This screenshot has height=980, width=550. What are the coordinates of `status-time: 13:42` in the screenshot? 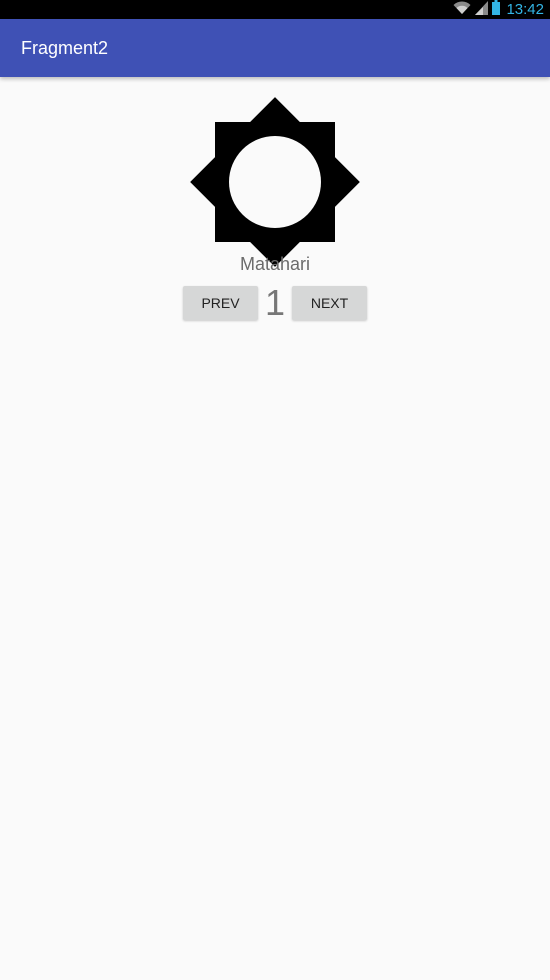 It's located at (525, 9).